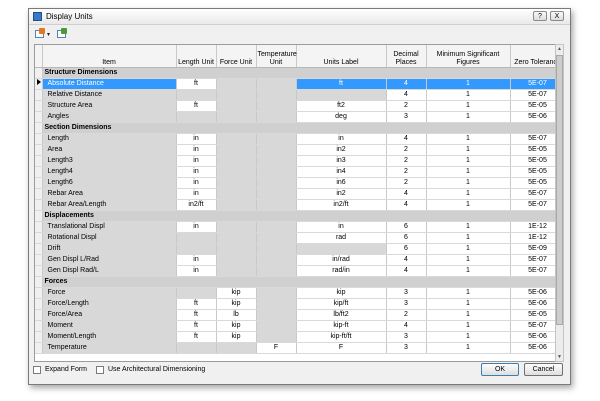 This screenshot has width=600, height=401. What do you see at coordinates (341, 238) in the screenshot?
I see `units-label-cell: rad` at bounding box center [341, 238].